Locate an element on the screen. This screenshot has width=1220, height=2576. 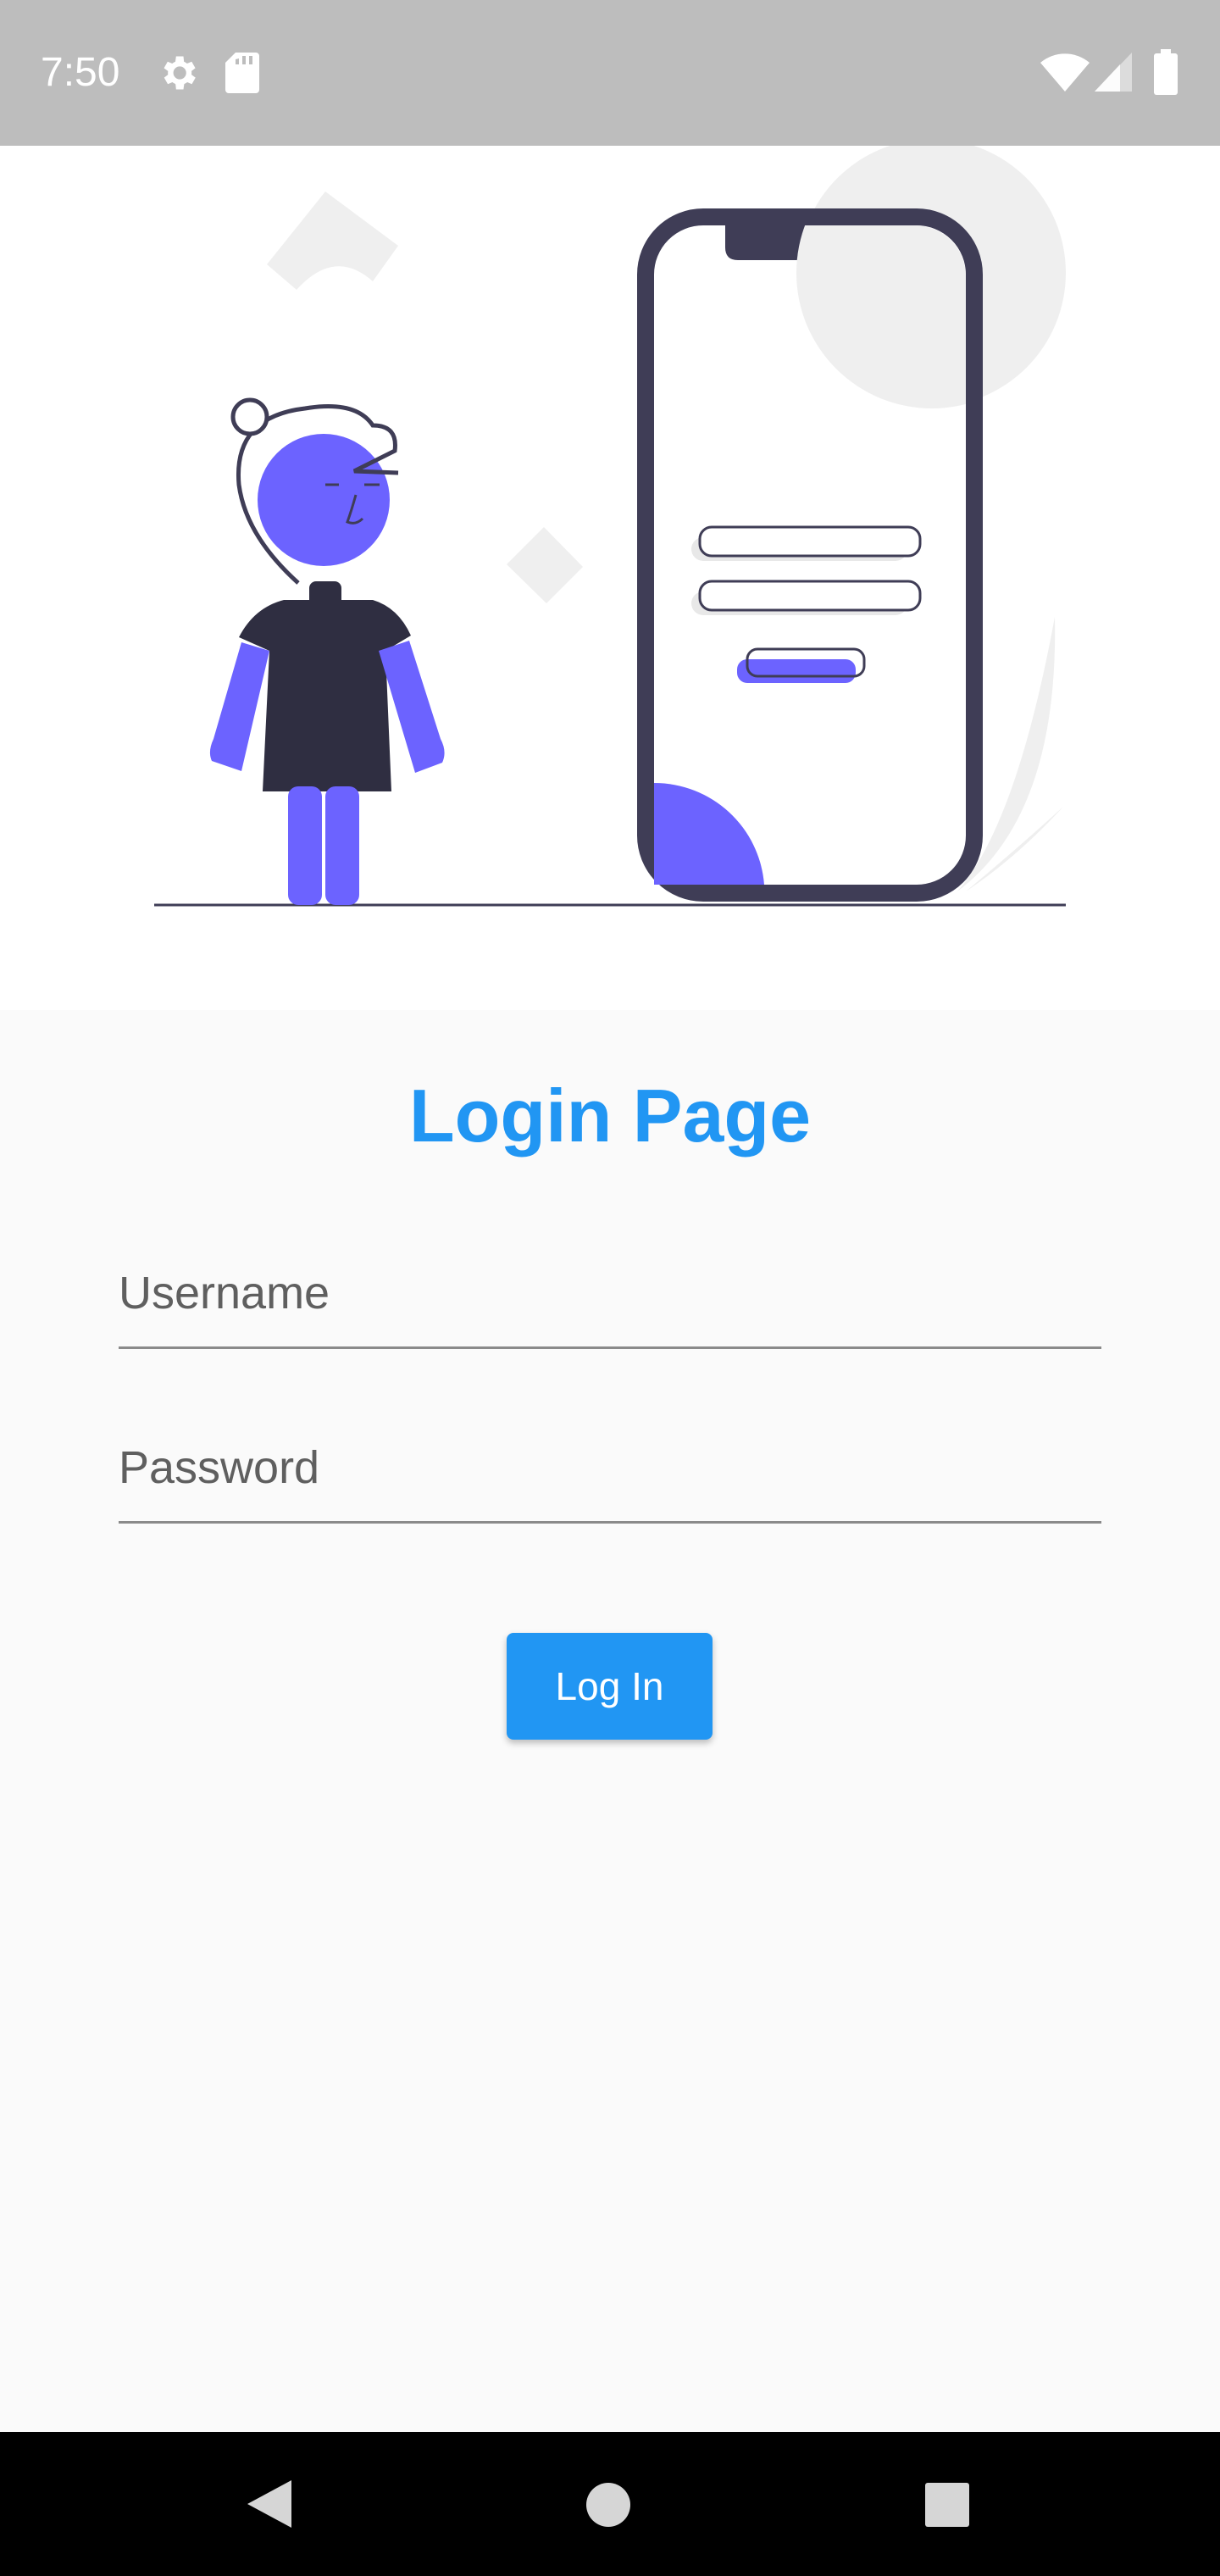
decor-shape is located at coordinates (332, 241).